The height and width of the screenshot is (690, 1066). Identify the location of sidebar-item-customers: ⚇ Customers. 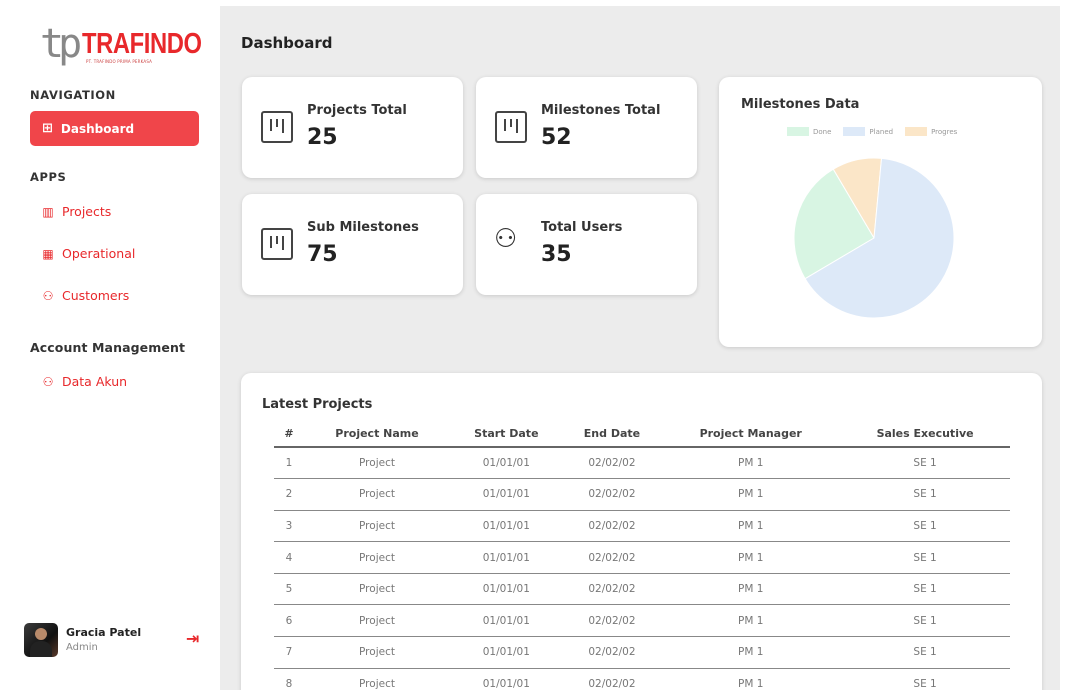
(85, 295).